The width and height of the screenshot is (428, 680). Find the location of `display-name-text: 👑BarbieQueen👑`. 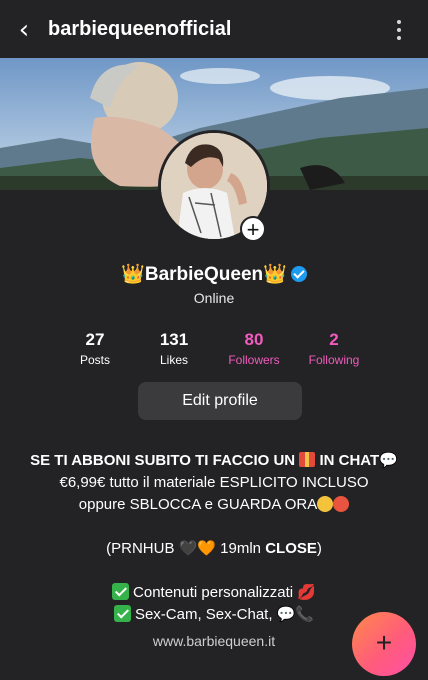

display-name-text: 👑BarbieQueen👑 is located at coordinates (204, 274).